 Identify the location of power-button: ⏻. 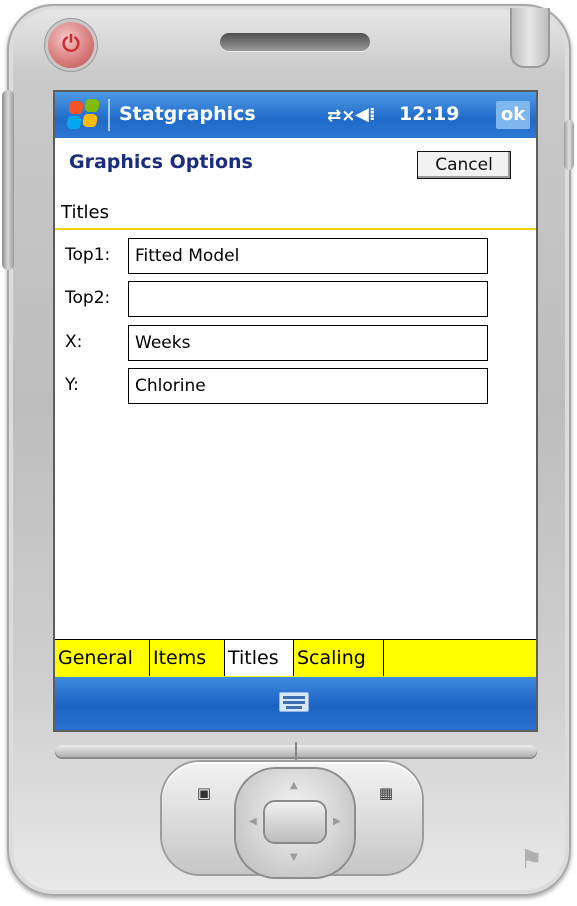
(71, 45).